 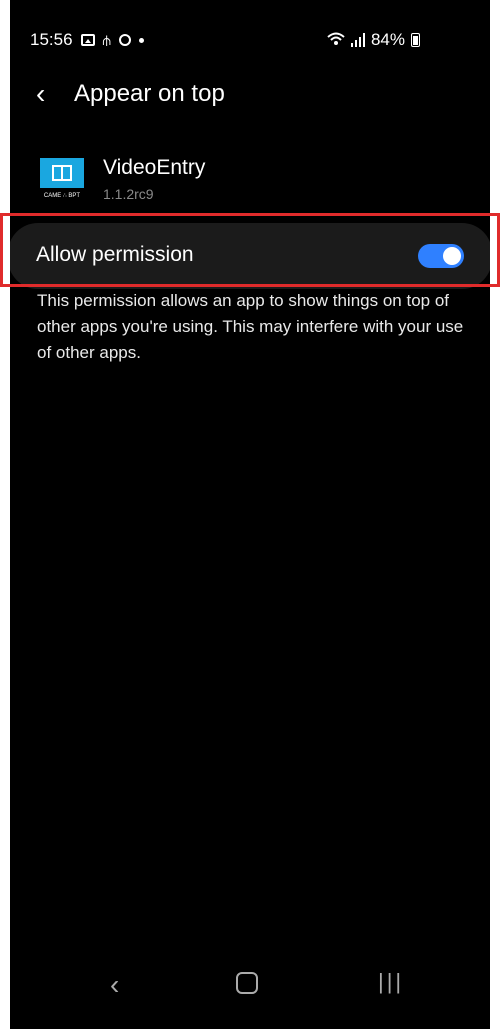 I want to click on status-right: 84%, so click(x=373, y=40).